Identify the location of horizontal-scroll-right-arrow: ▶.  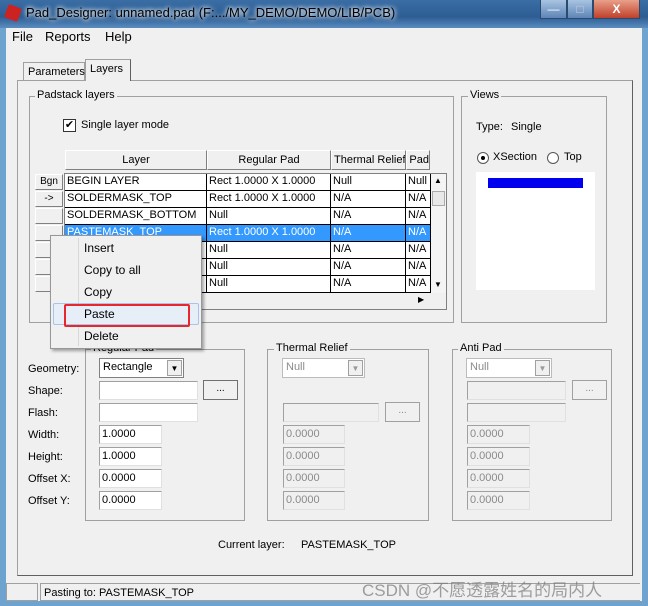
(421, 299).